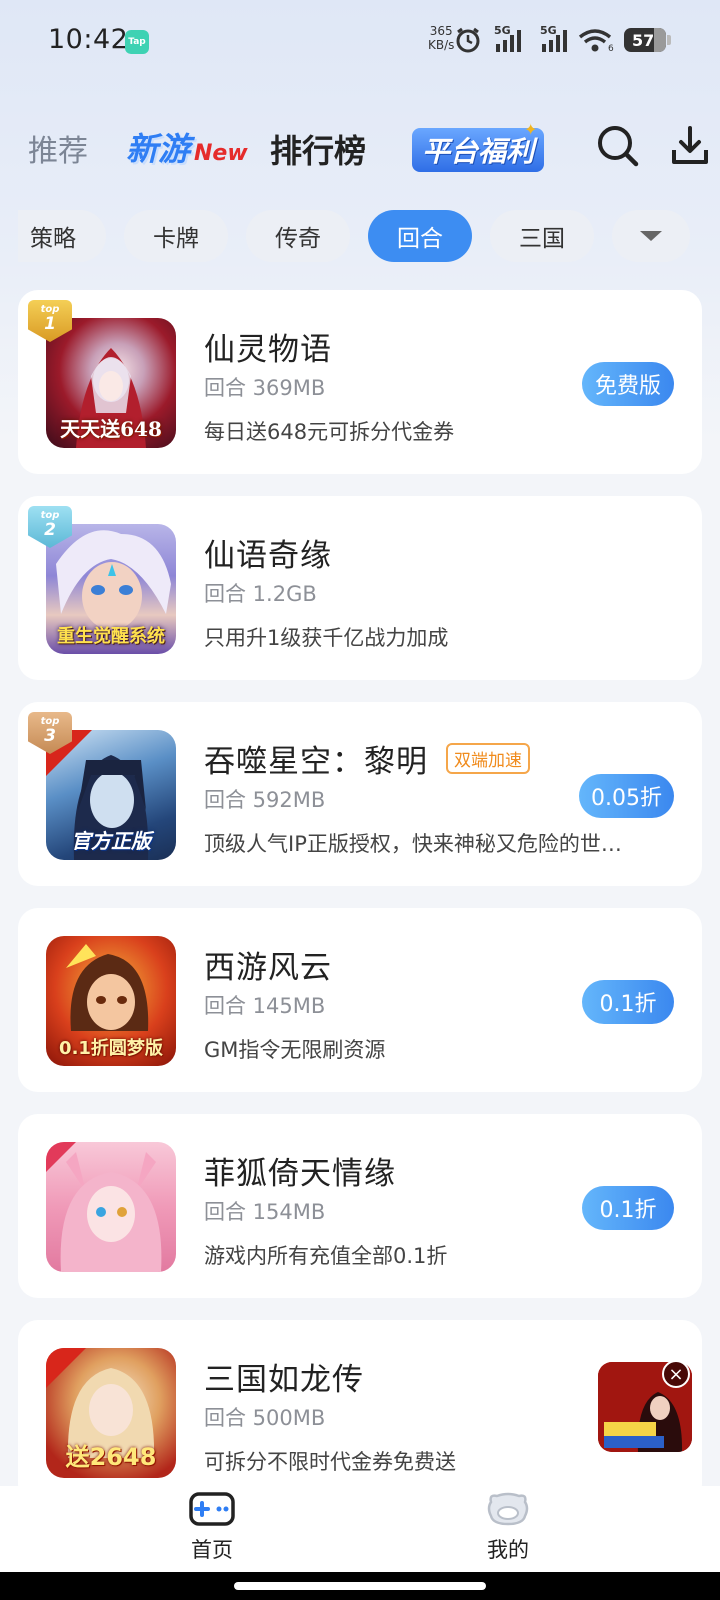  I want to click on game-description: 可拆分不限时代金券免费送, so click(330, 1462).